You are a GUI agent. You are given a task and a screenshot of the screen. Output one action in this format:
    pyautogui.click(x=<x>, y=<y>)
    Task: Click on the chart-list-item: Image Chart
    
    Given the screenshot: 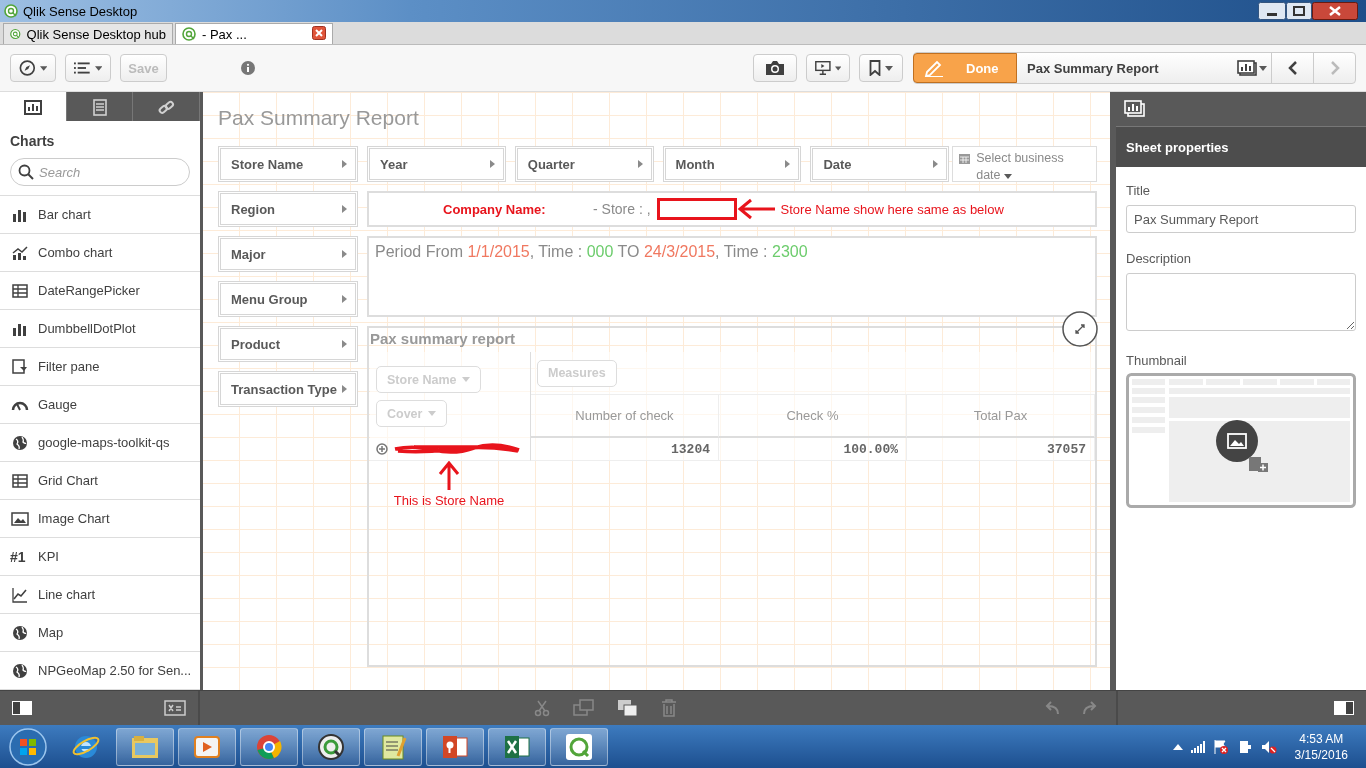 What is the action you would take?
    pyautogui.click(x=100, y=519)
    